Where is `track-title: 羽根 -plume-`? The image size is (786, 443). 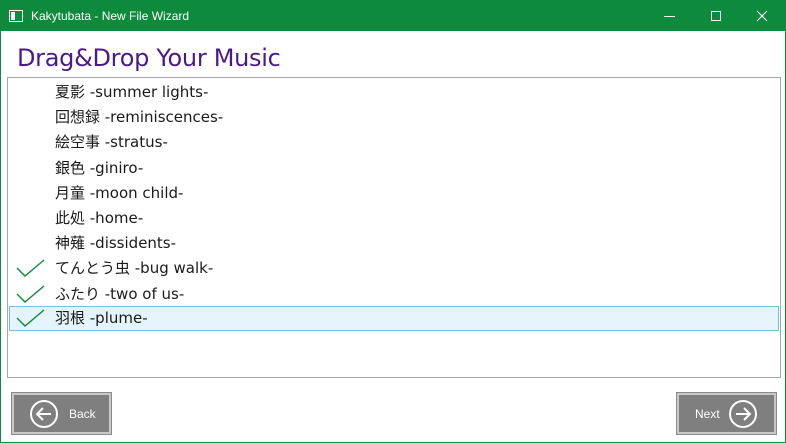 track-title: 羽根 -plume- is located at coordinates (101, 317).